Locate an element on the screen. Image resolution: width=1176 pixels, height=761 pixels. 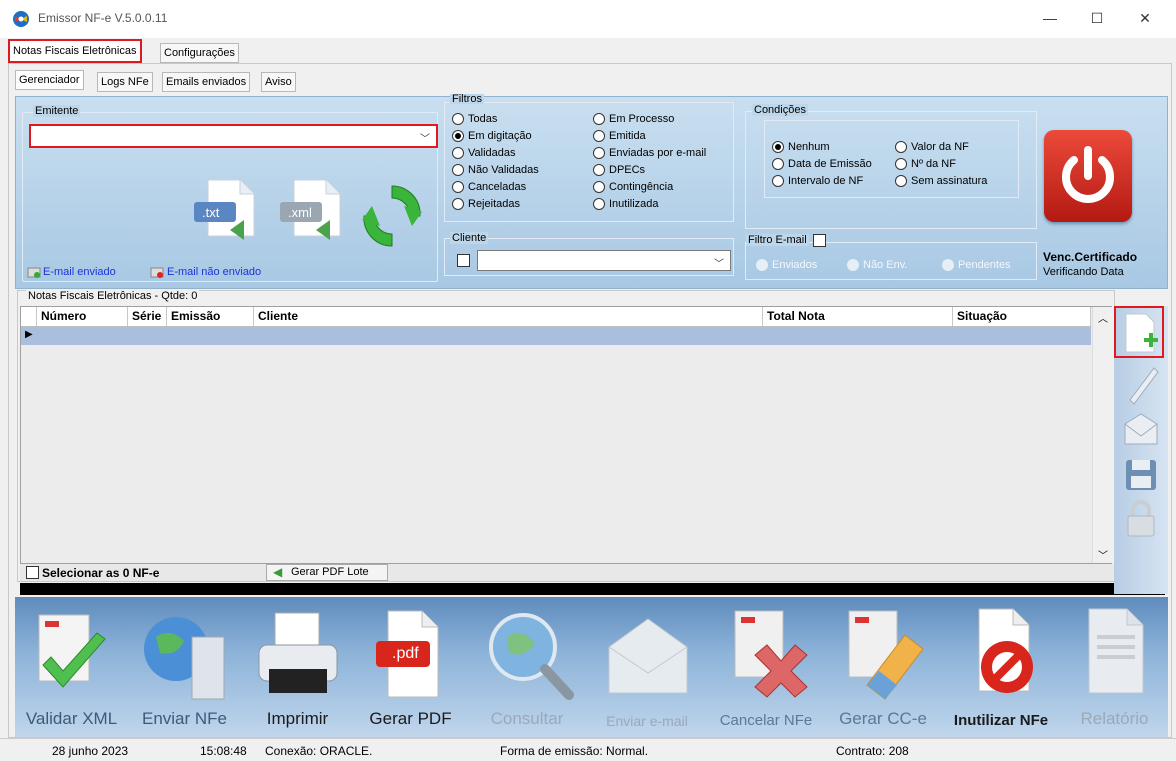
filtro-email-label: Filtro E-mail is located at coordinates (777, 240).